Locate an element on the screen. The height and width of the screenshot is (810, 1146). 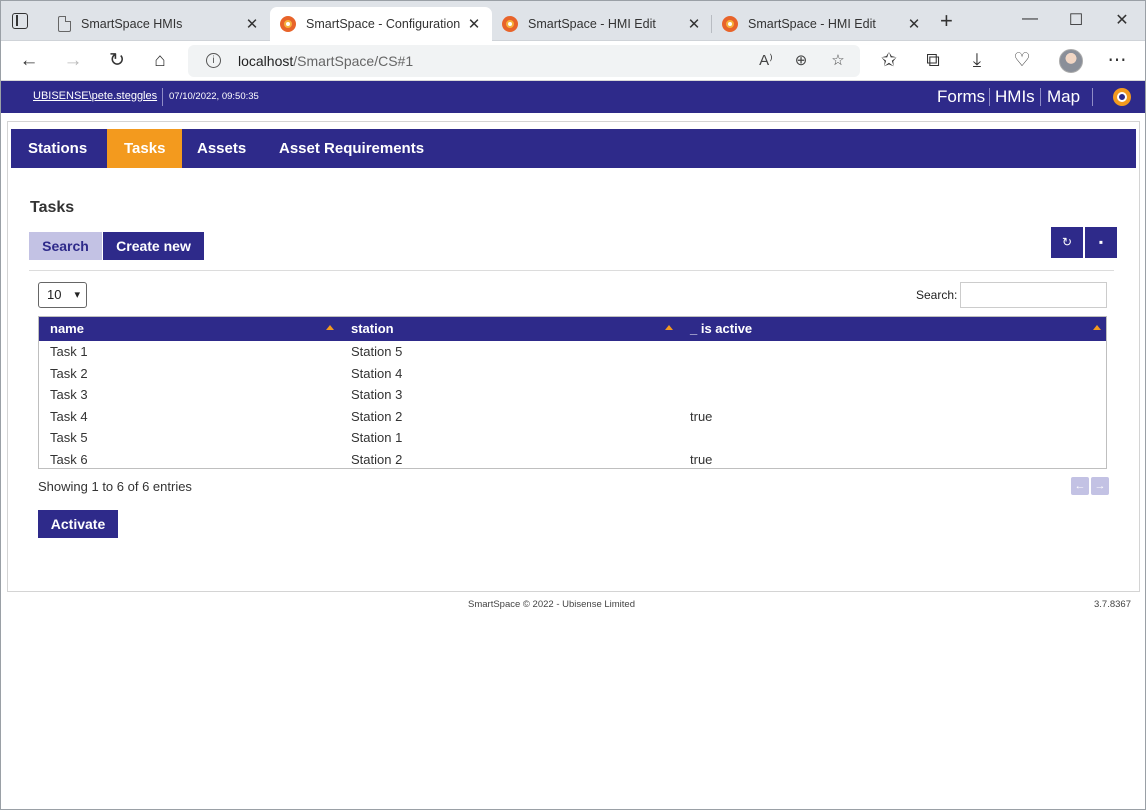
address-url: localhost/SmartSpace/CS#1 is located at coordinates (325, 61).